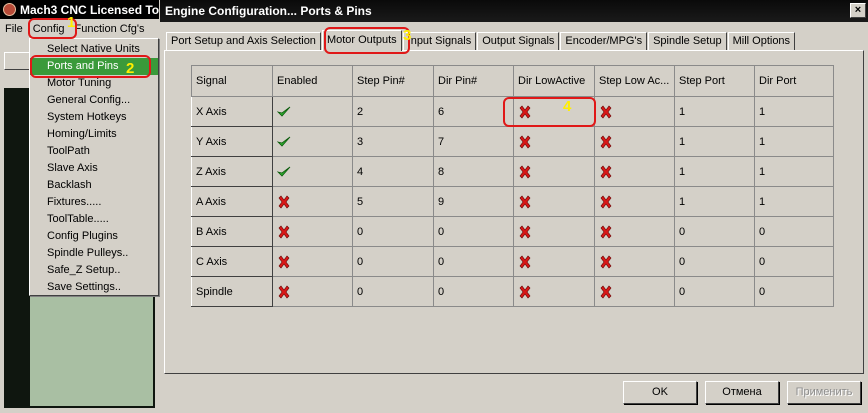 This screenshot has height=413, width=868. What do you see at coordinates (761, 41) in the screenshot?
I see `tab-mill-options: Mill Options` at bounding box center [761, 41].